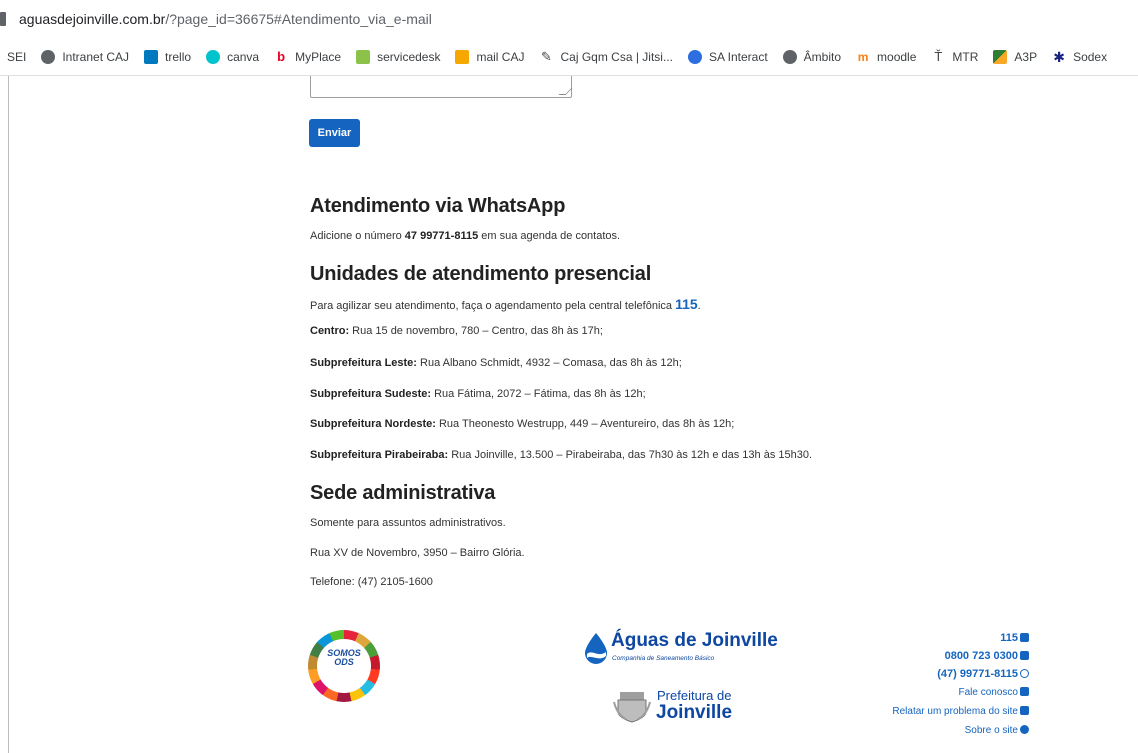 This screenshot has height=753, width=1138. Describe the element at coordinates (1000, 56) in the screenshot. I see `a3p-icon` at that location.